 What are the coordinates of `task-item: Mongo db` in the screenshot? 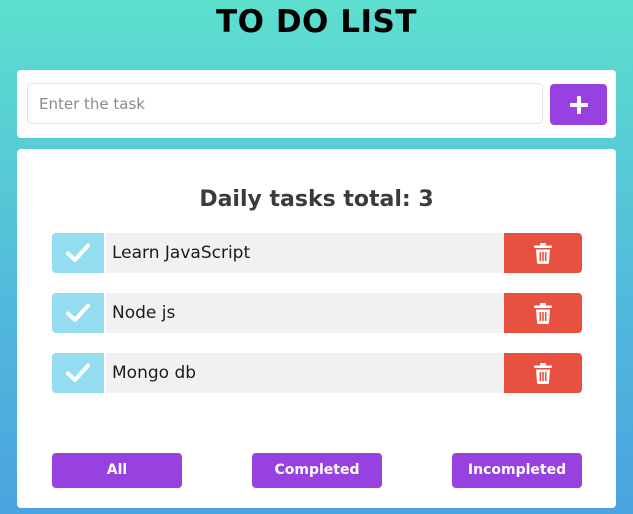 It's located at (317, 373).